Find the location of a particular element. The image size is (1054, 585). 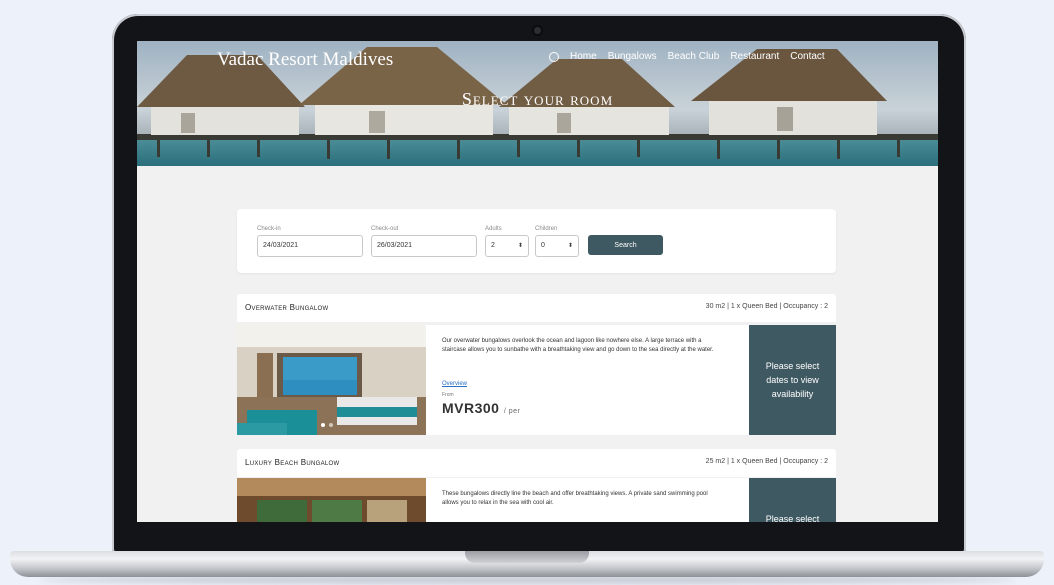

laptop-notch is located at coordinates (527, 557).